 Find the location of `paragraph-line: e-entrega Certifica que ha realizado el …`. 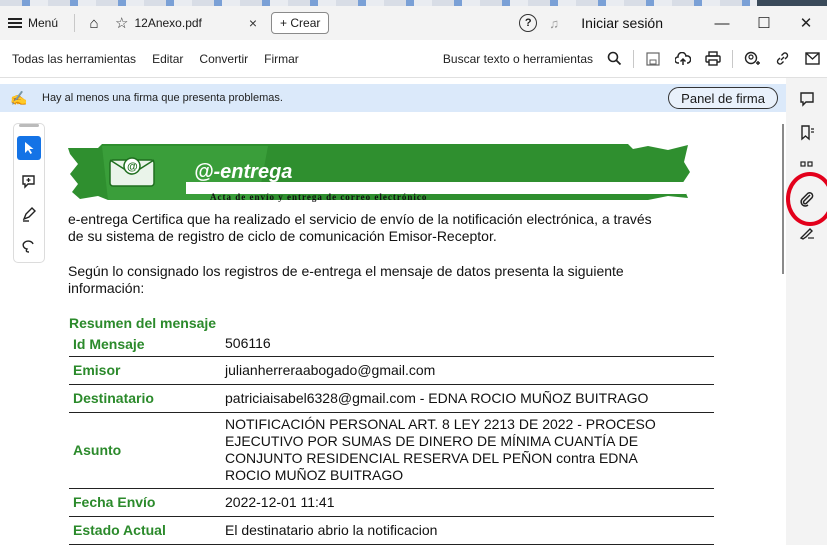

paragraph-line: e-entrega Certifica que ha realizado el … is located at coordinates (360, 219).